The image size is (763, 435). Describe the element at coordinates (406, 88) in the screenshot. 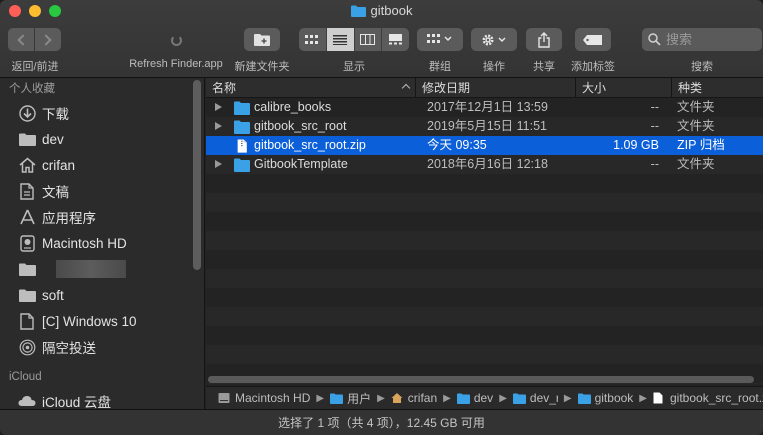

I see `sort-ascending-icon` at that location.